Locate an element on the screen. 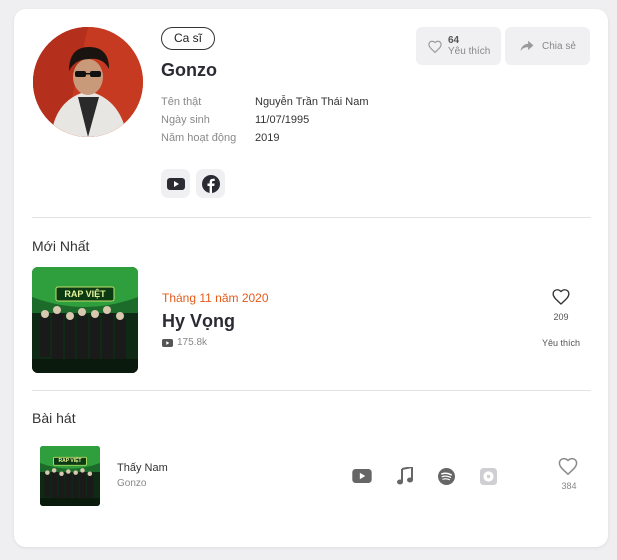  latest-cover-image: RAP VIỆT is located at coordinates (85, 320).